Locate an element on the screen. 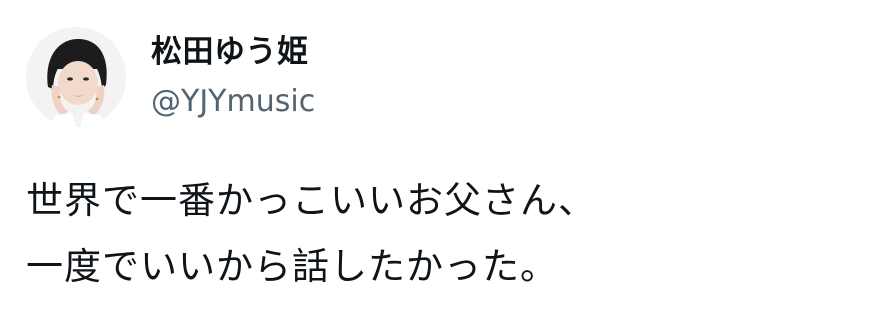 The height and width of the screenshot is (332, 878). avatar is located at coordinates (76, 77).